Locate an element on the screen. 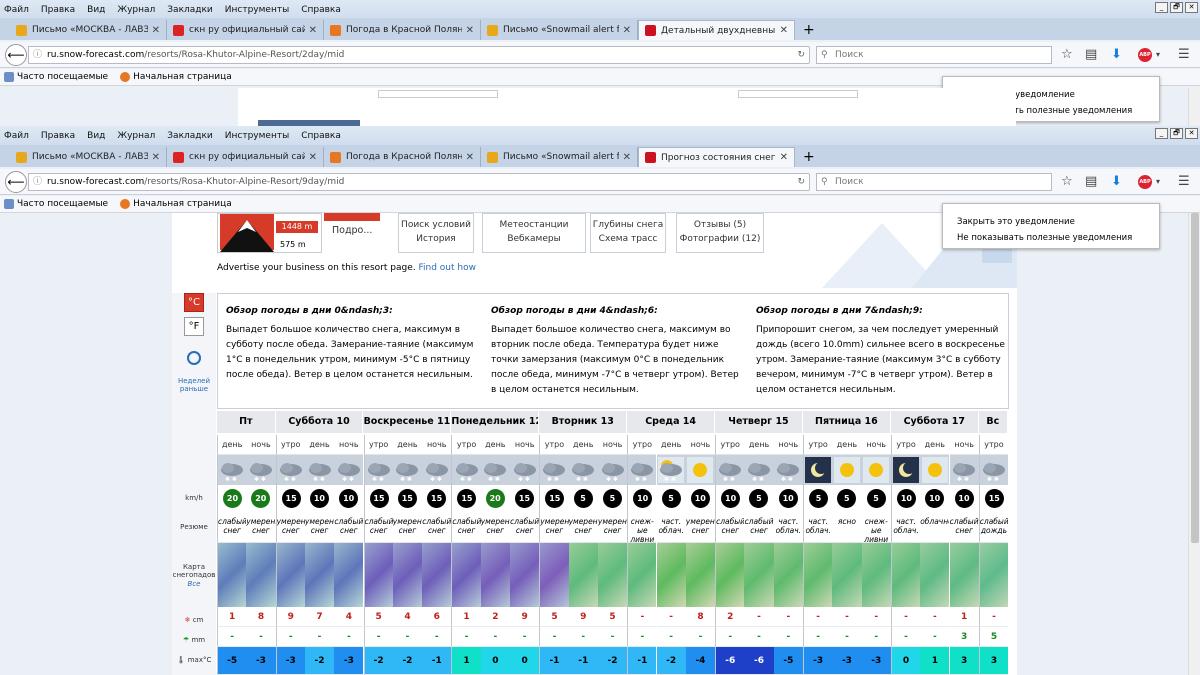 The image size is (1200, 675). reload-icon-2: ↻ is located at coordinates (801, 182).